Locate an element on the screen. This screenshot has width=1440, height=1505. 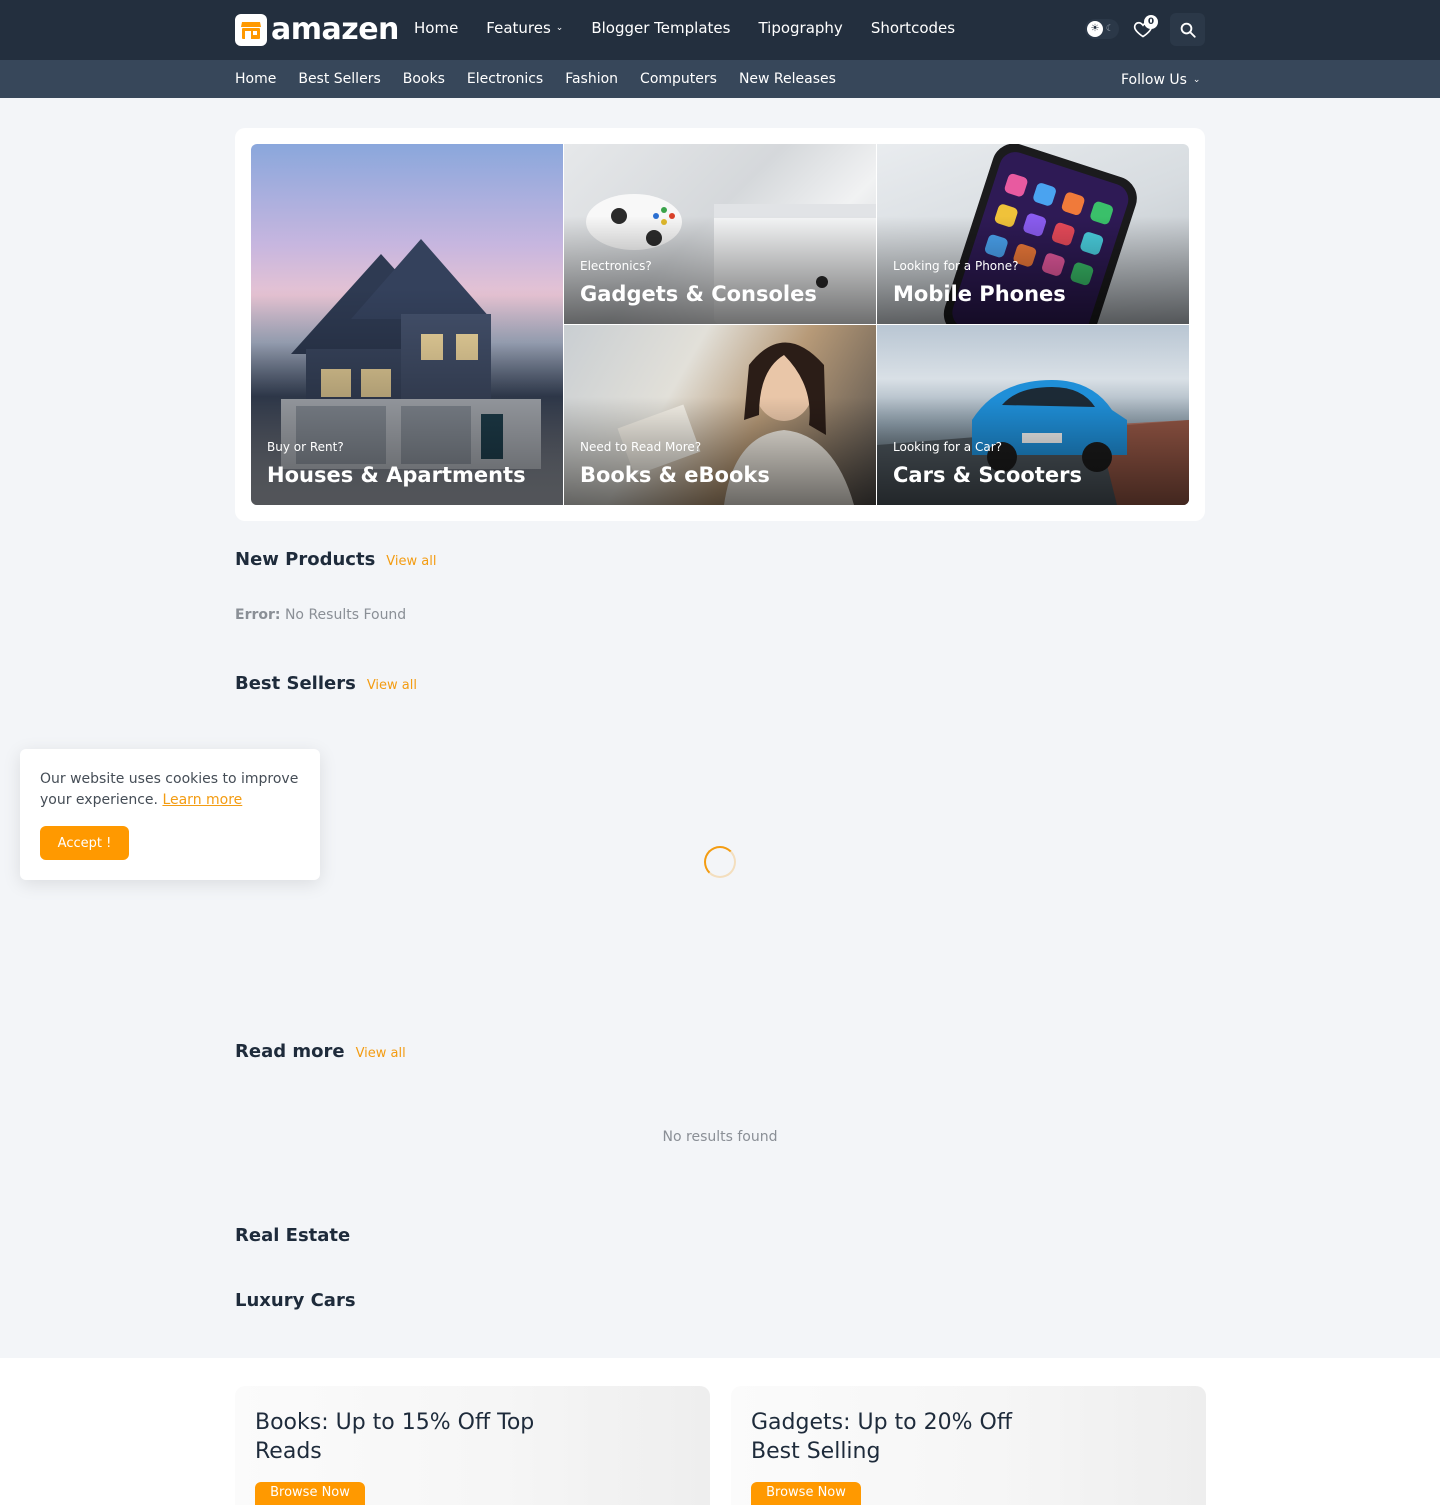
wishlist-count-badge: 0 is located at coordinates (1151, 22).